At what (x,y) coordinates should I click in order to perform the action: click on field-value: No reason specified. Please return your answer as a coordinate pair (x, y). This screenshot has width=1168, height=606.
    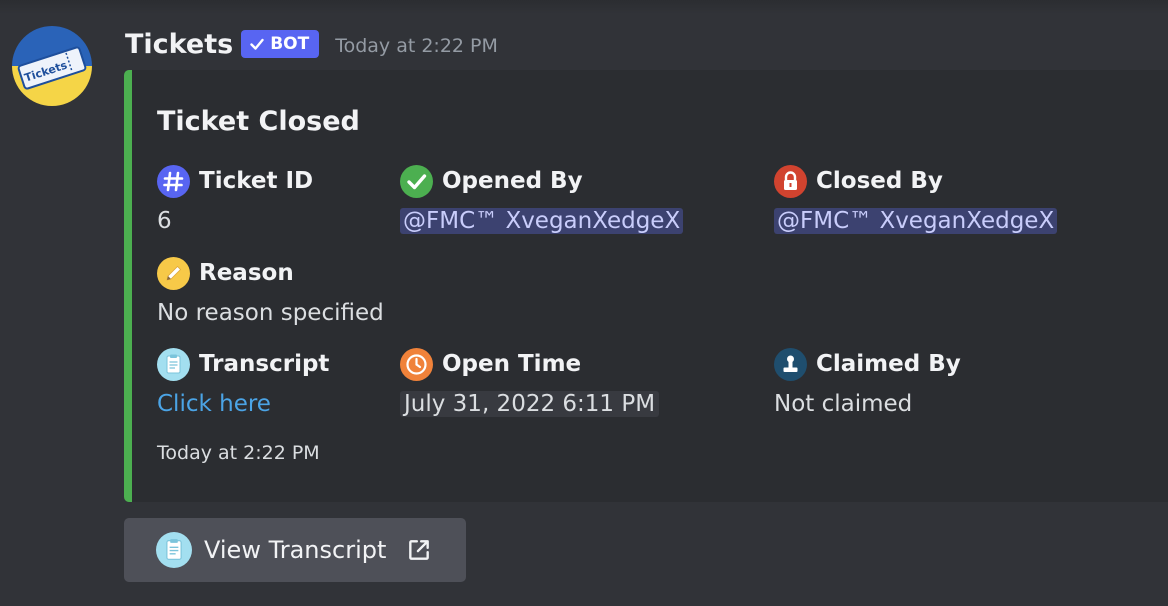
    Looking at the image, I should click on (270, 313).